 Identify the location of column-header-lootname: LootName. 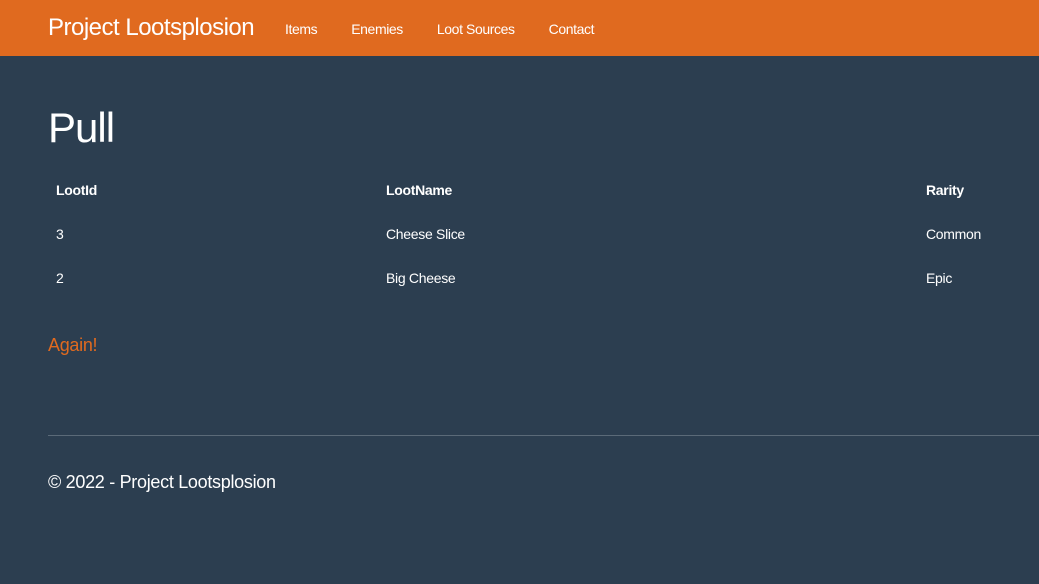
(419, 190).